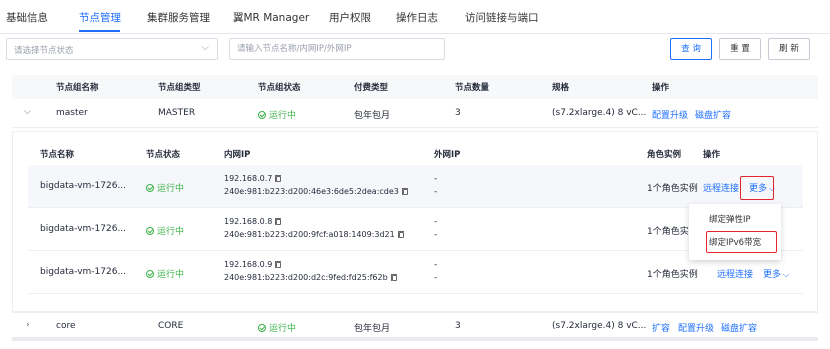  I want to click on more-button-highlight, so click(757, 188).